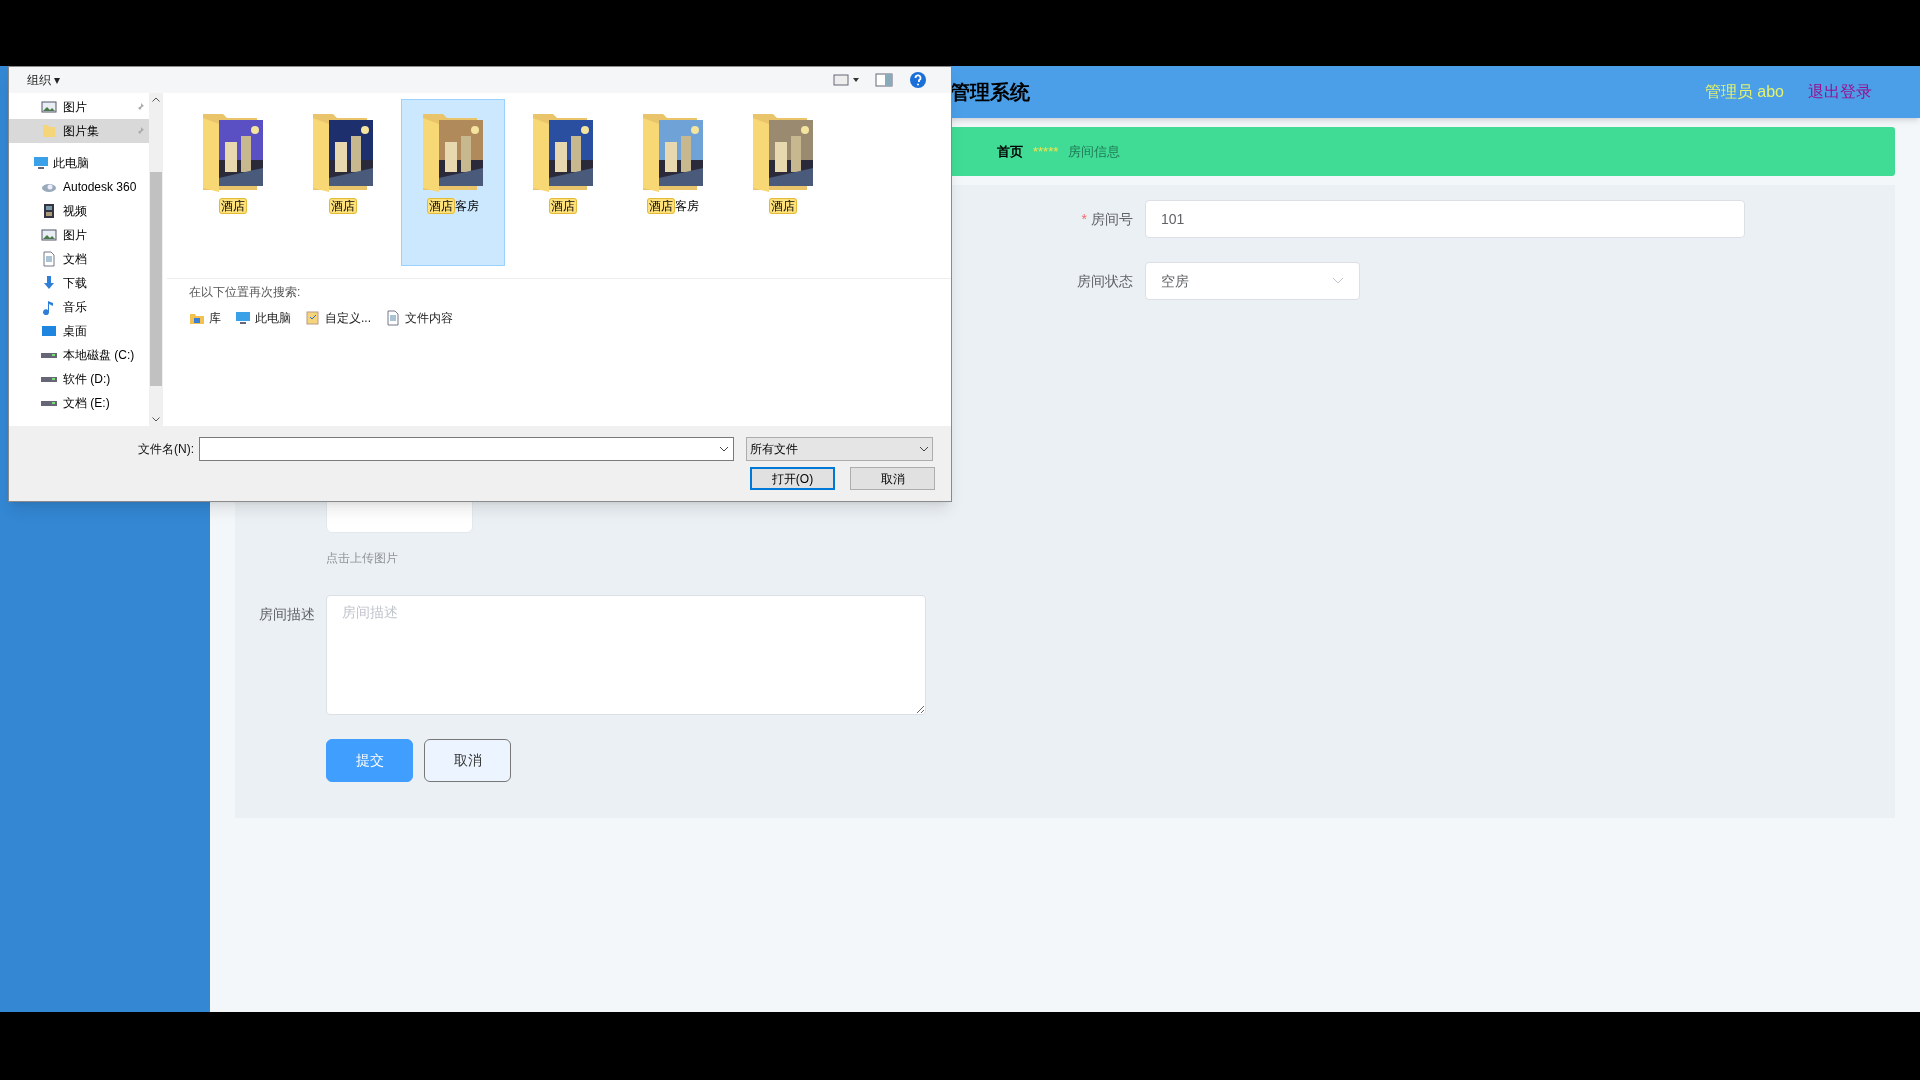  What do you see at coordinates (1084, 219) in the screenshot?
I see `required-mark: *` at bounding box center [1084, 219].